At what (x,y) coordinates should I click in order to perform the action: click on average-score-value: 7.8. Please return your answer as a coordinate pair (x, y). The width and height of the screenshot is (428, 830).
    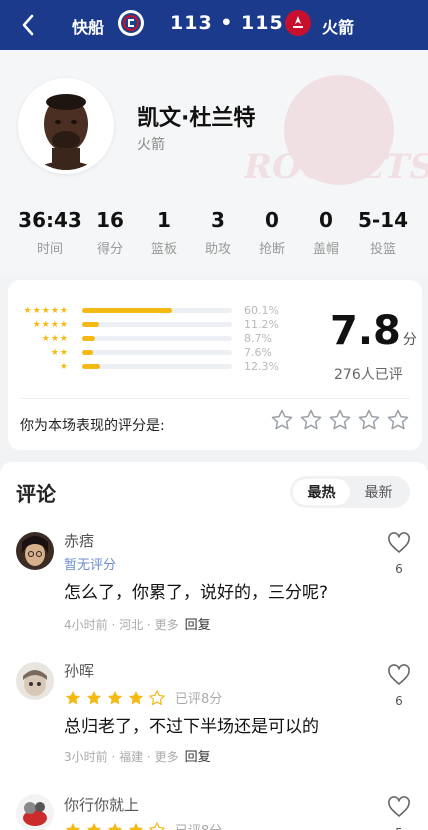
    Looking at the image, I should click on (365, 331).